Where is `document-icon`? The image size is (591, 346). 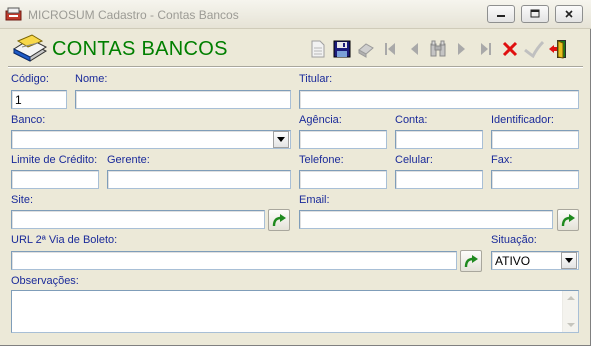
document-icon is located at coordinates (317, 49).